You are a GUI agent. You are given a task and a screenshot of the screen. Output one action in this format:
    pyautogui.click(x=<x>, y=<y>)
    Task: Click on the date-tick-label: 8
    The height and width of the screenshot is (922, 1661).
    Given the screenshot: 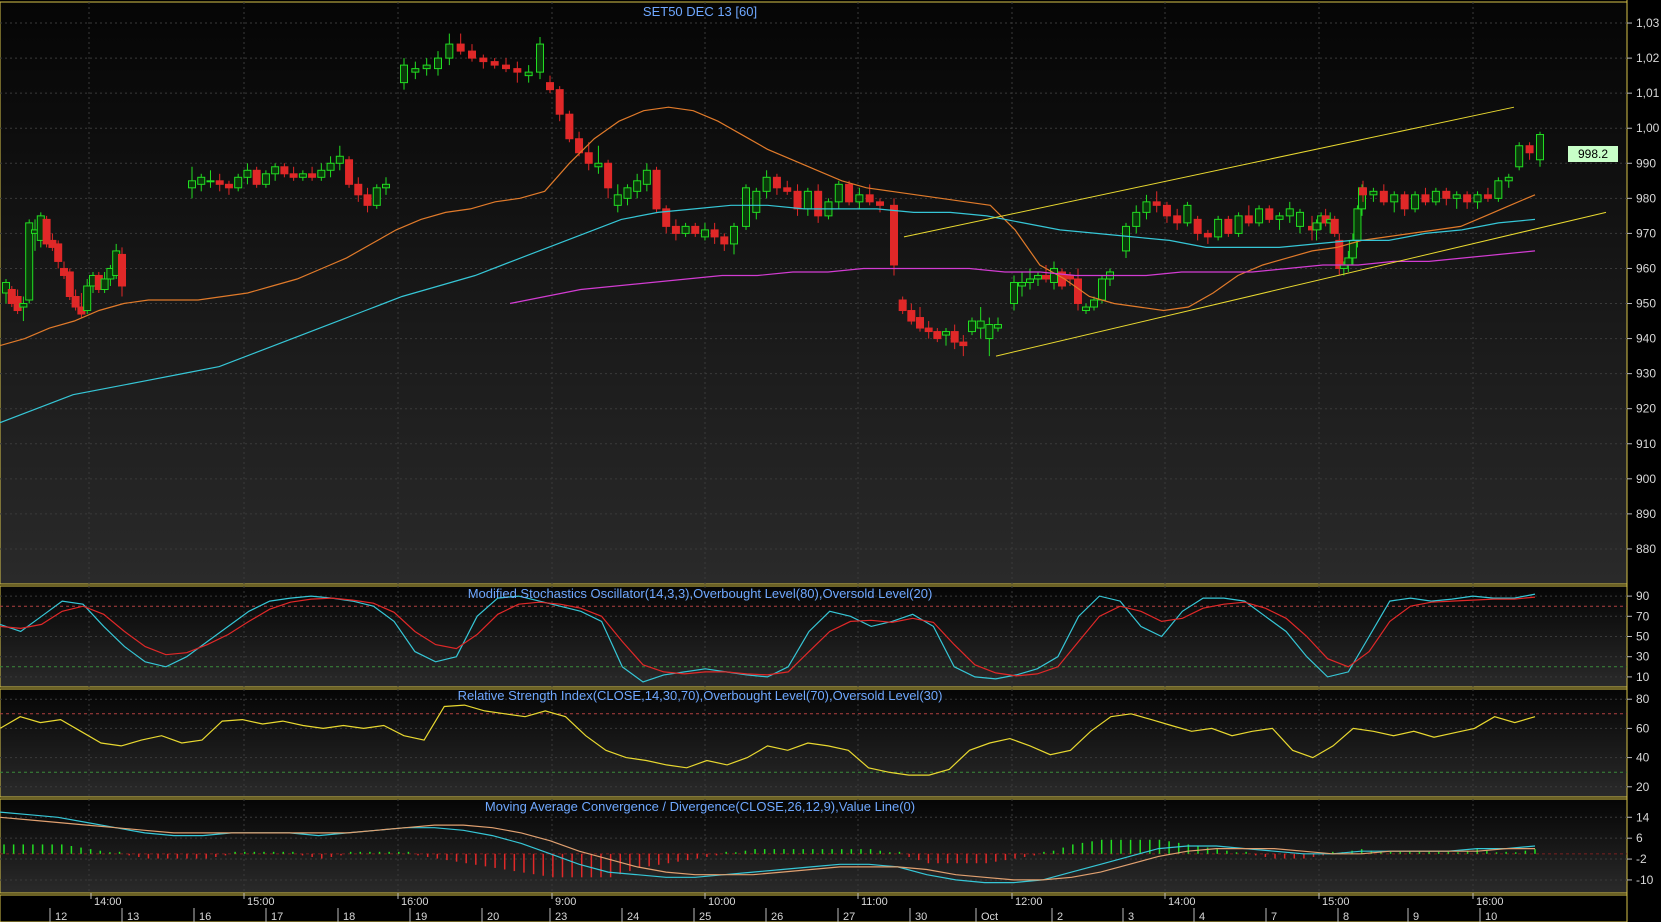 What is the action you would take?
    pyautogui.click(x=1346, y=916)
    